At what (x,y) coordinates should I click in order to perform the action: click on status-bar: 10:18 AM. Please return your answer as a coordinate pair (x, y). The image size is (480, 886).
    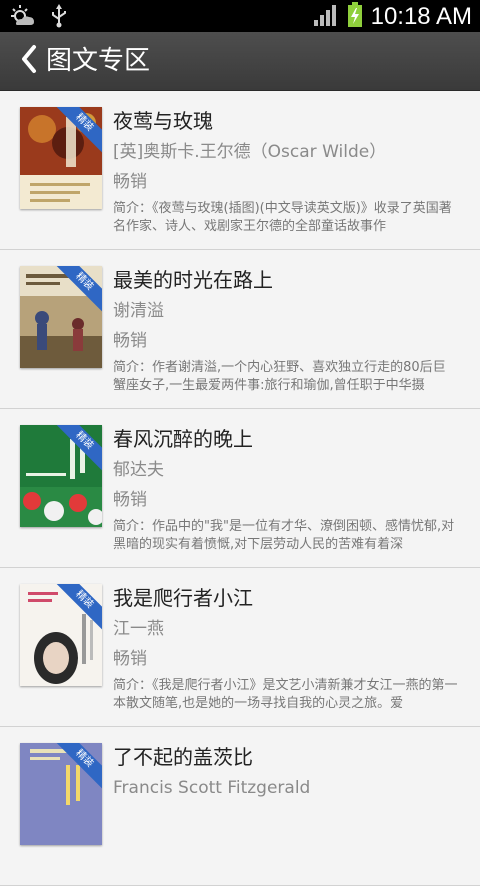
    Looking at the image, I should click on (240, 16).